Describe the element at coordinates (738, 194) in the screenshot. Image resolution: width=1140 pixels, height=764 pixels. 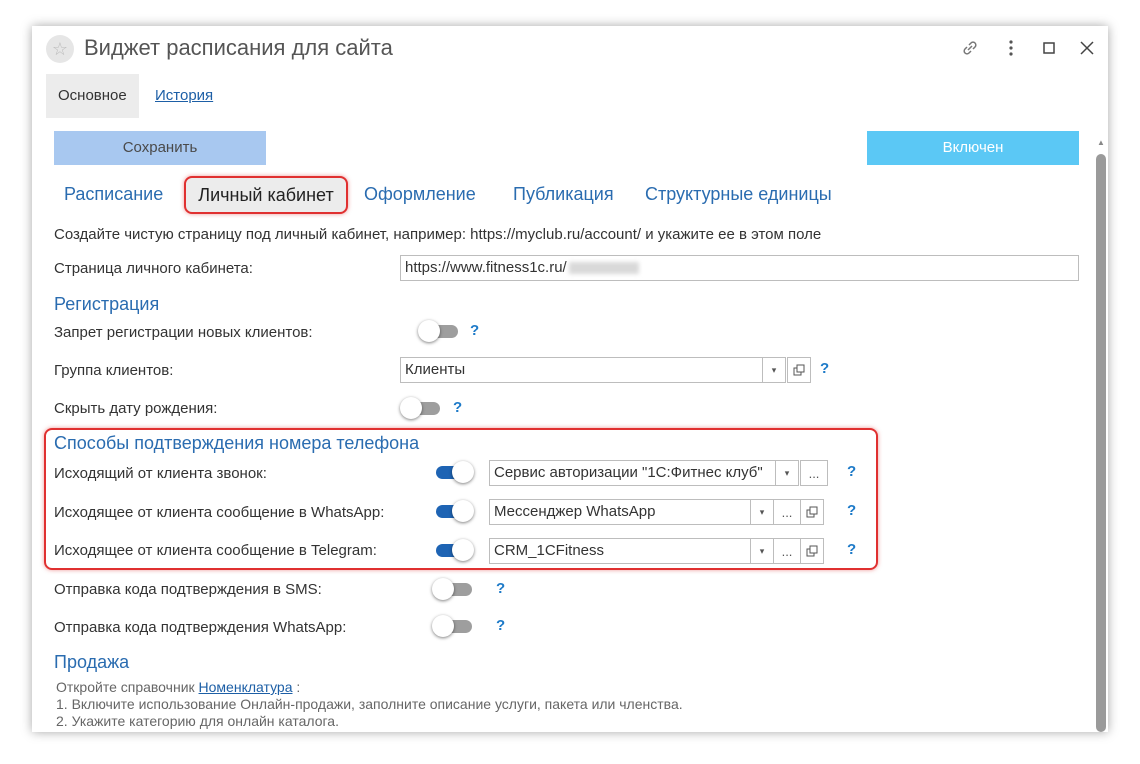
I see `subtab-units: Структурные единицы` at that location.